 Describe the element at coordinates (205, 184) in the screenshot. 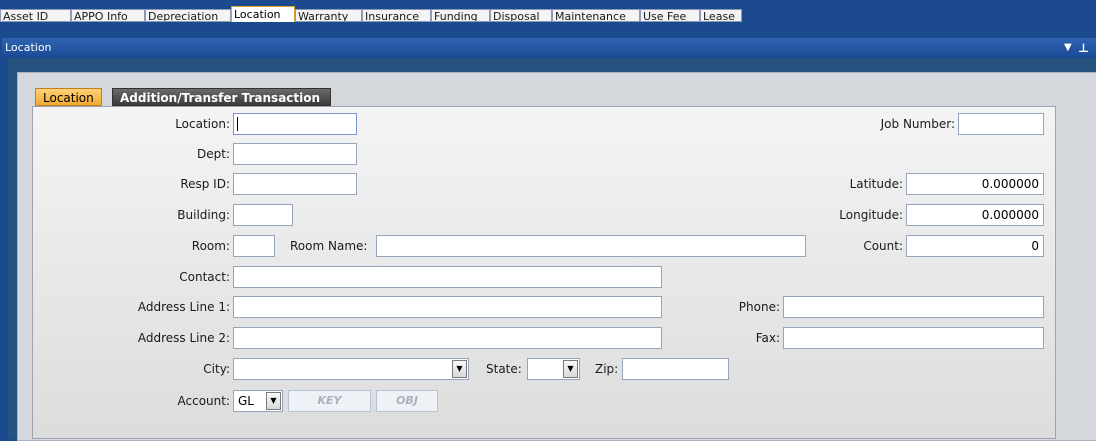

I see `resp-id-label: Resp ID:` at that location.